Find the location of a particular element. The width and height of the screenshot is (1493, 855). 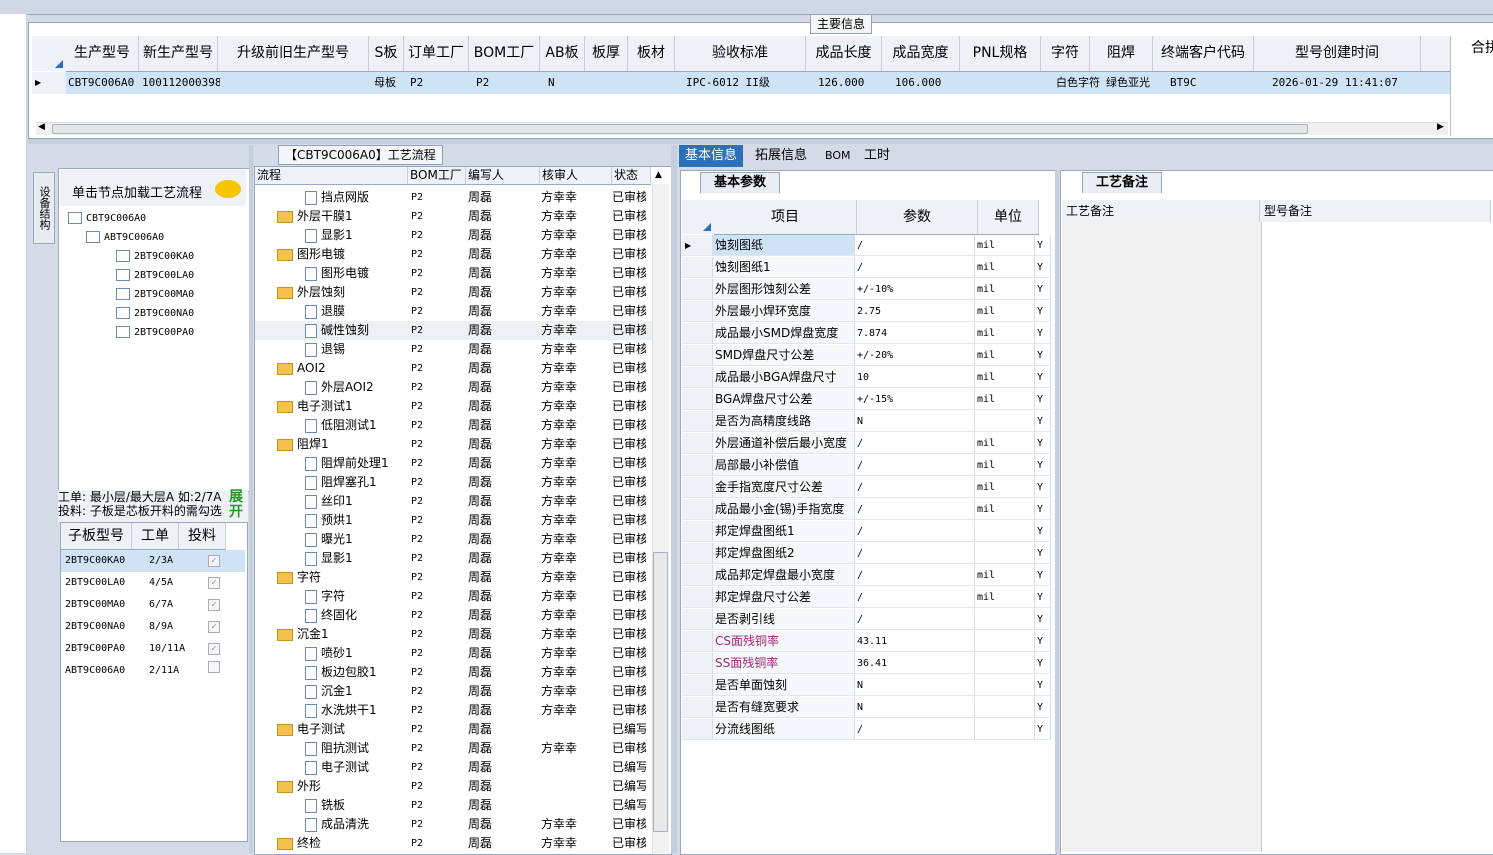

main-col-header: 成品宽度 is located at coordinates (921, 53).